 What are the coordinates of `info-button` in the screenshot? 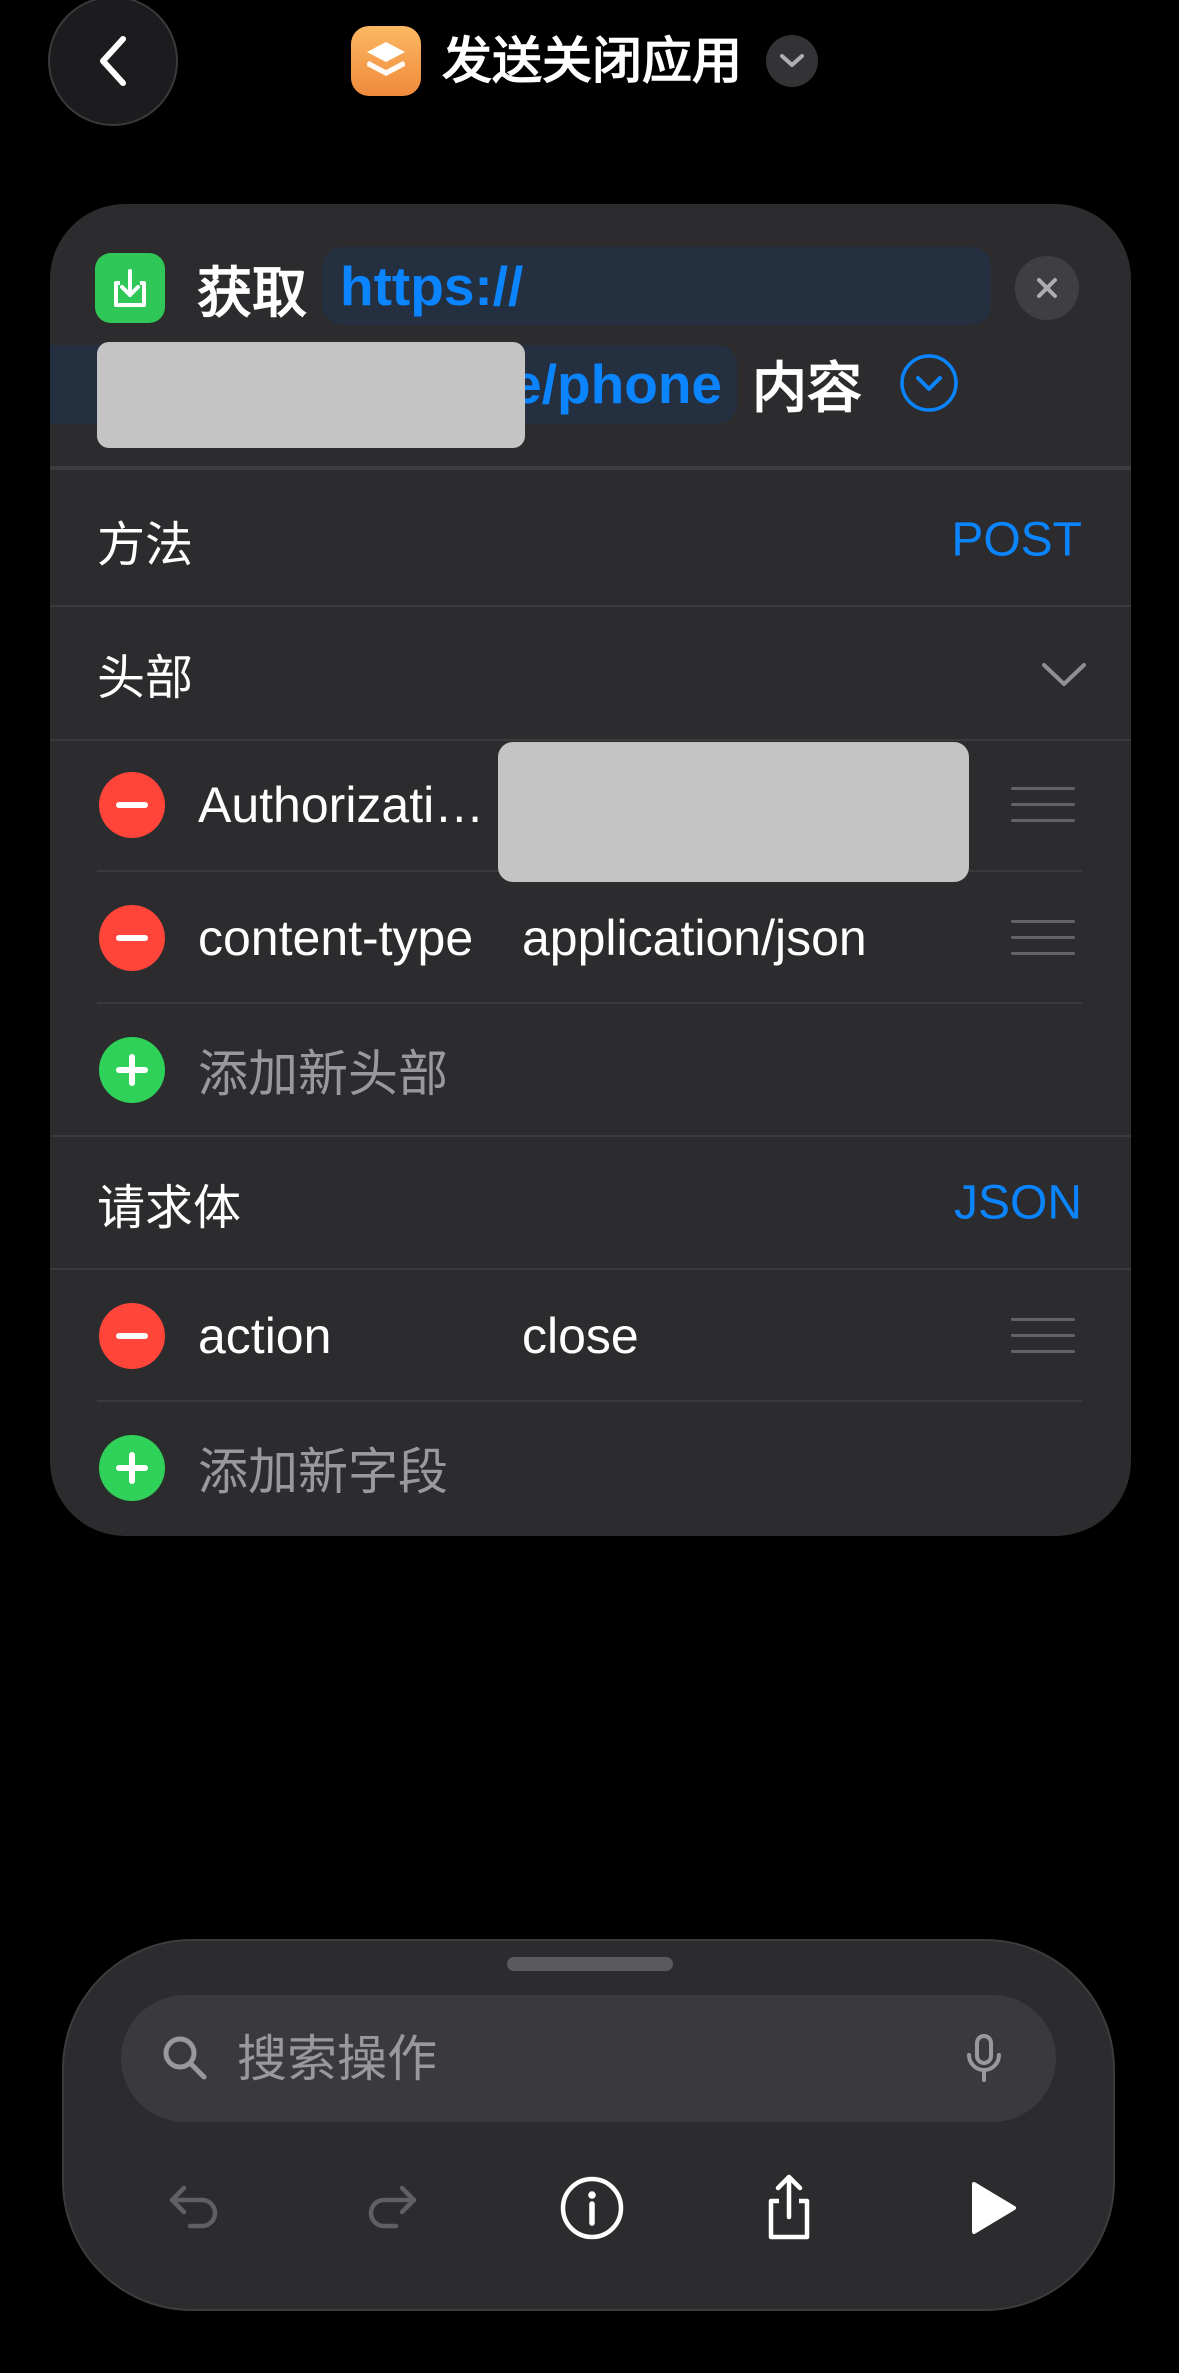 It's located at (592, 2208).